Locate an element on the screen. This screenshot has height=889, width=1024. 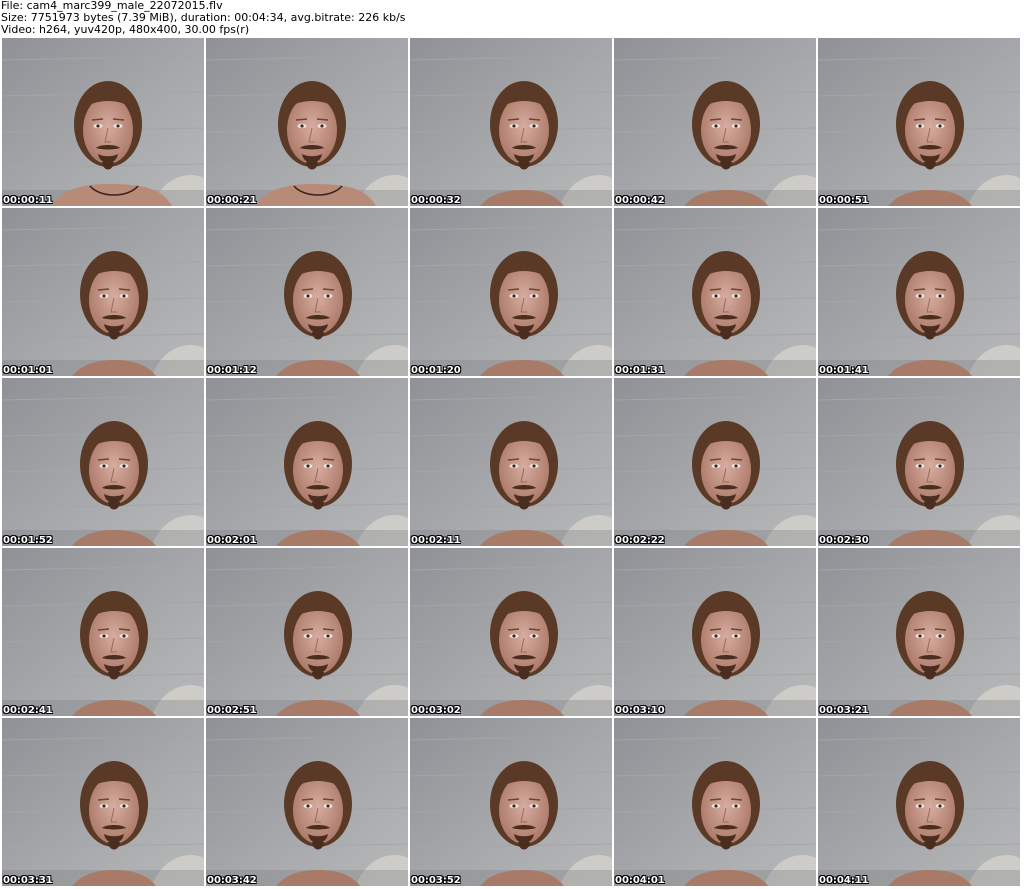
thumbnail-timestamp: 00:02:01 is located at coordinates (232, 540).